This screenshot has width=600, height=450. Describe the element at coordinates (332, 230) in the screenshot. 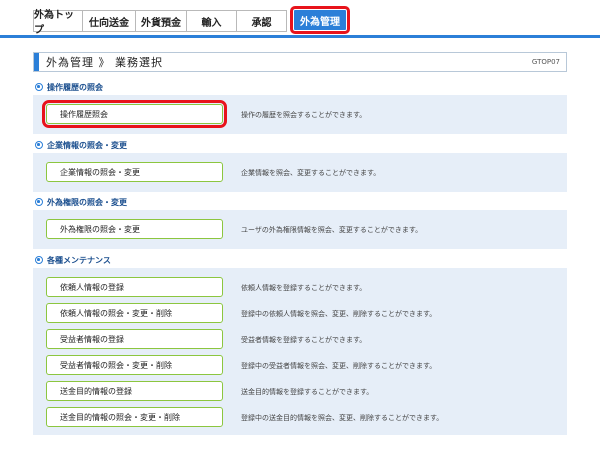

I see `item-description: ユーザの外為権限情報を照会、変更することができます。` at that location.